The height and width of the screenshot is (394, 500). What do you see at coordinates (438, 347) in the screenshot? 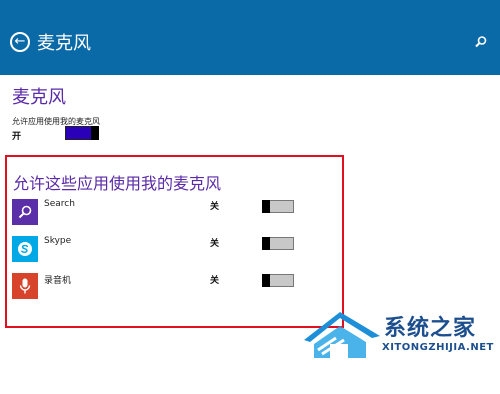
I see `watermark-text-en: XITONGZHIJIA.NET` at bounding box center [438, 347].